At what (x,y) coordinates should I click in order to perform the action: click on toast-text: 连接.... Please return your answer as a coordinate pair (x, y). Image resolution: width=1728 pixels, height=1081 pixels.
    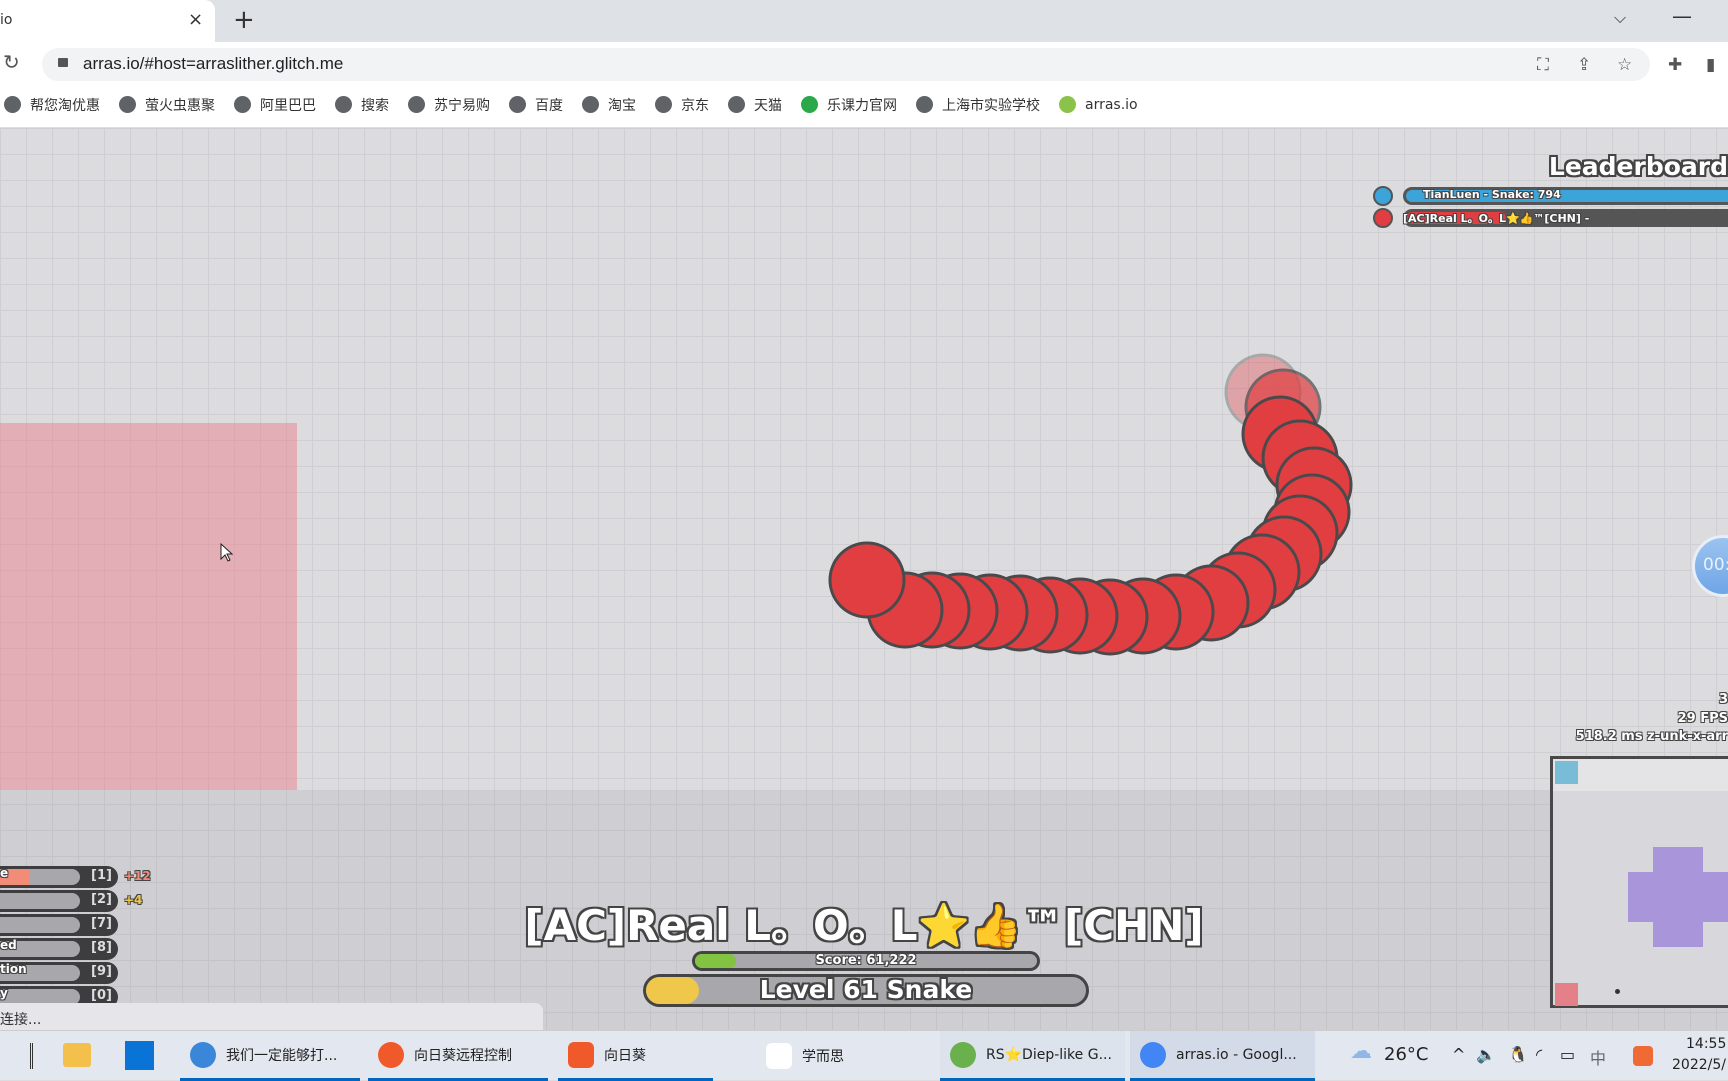
    Looking at the image, I should click on (21, 1020).